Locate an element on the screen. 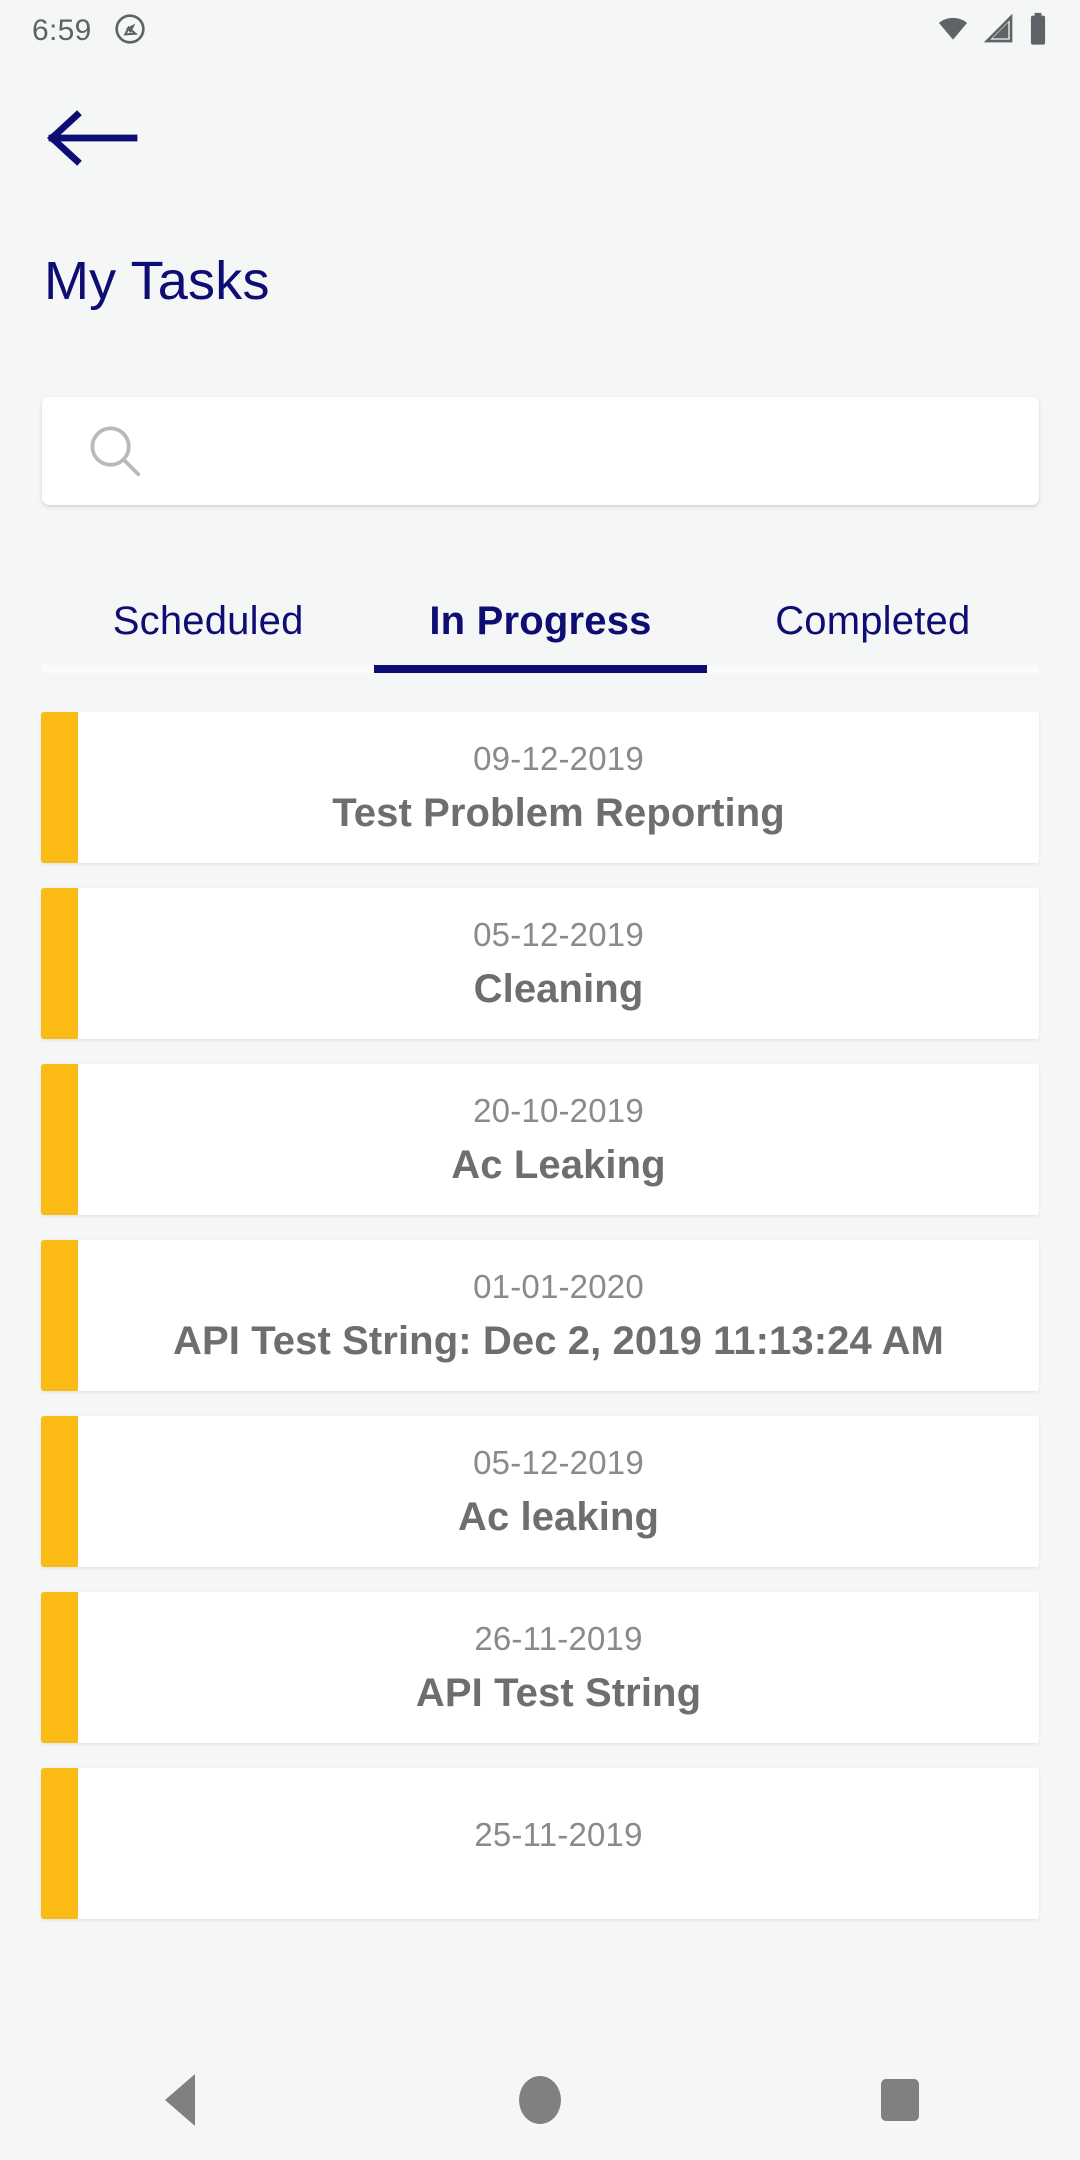  task-status-tabs: Scheduled In Progress Completed is located at coordinates (540, 625).